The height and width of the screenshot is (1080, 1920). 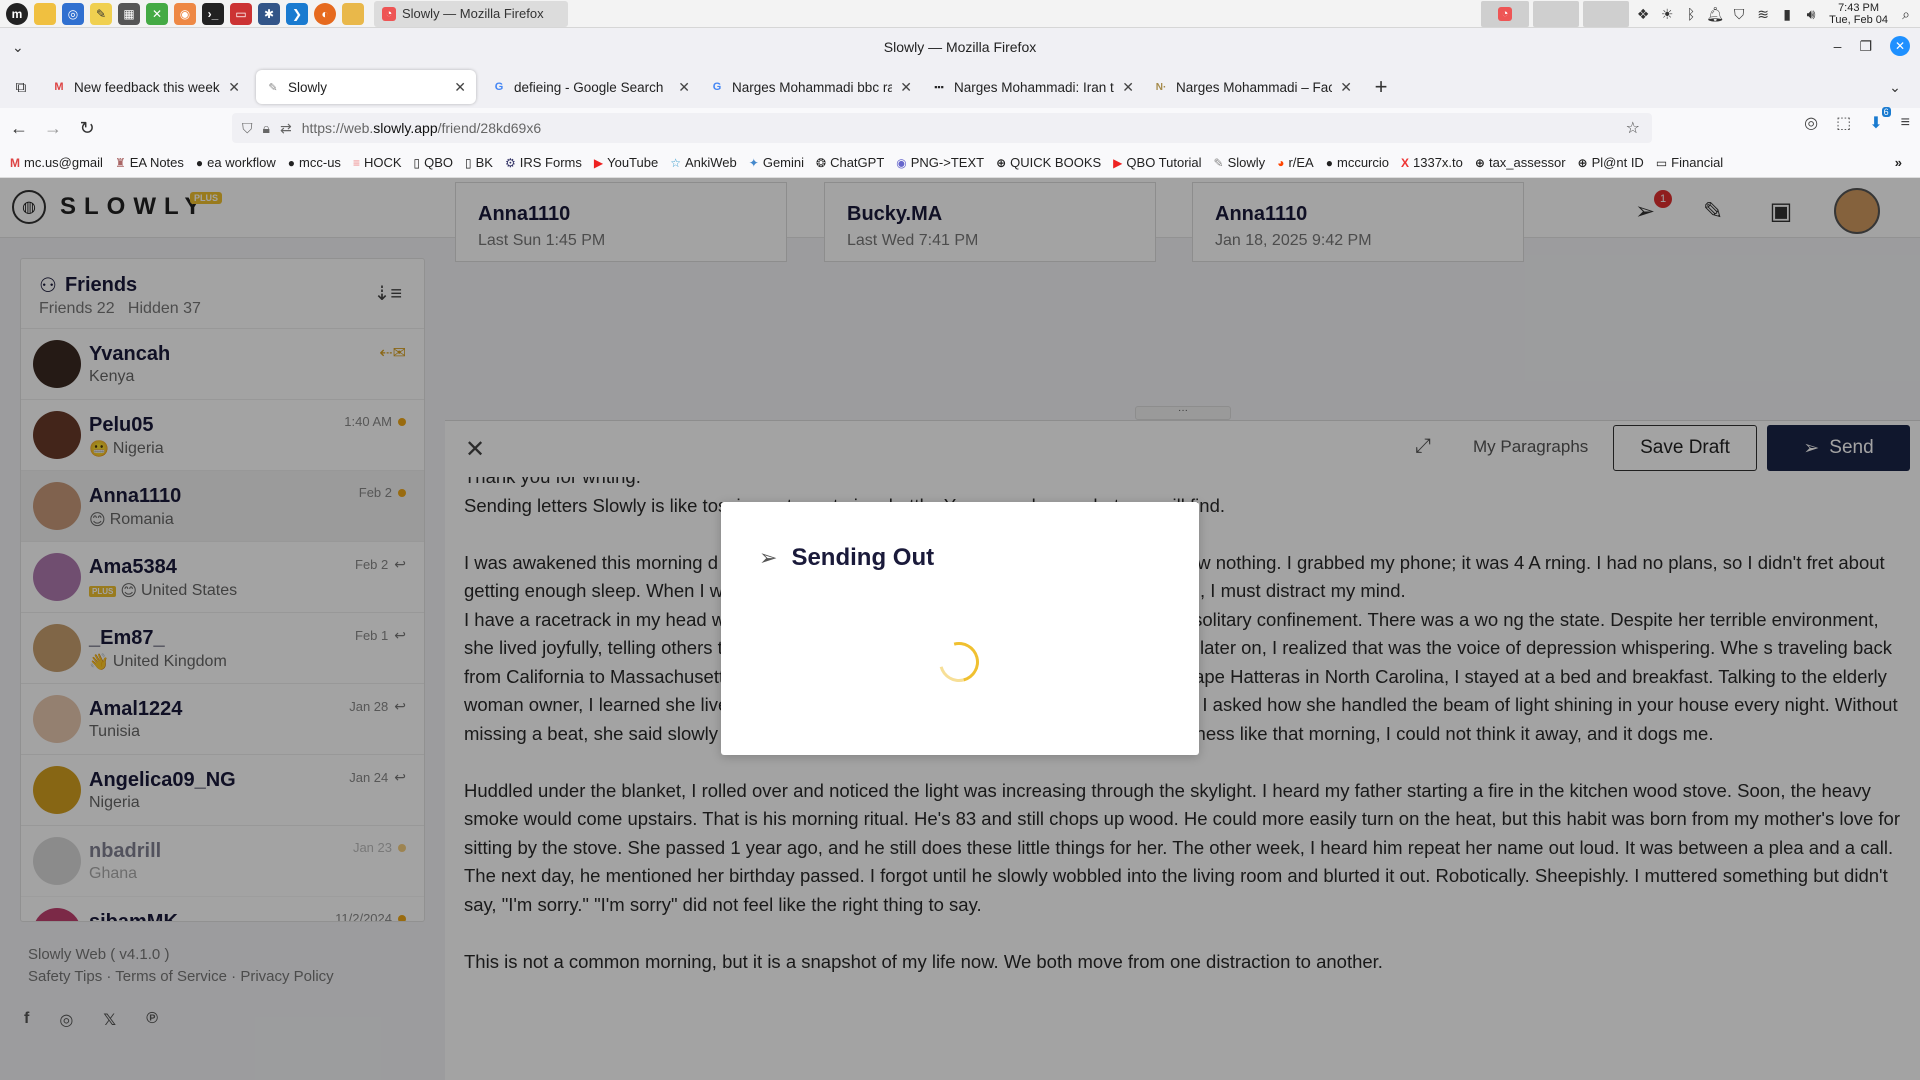 What do you see at coordinates (286, 128) in the screenshot?
I see `permissions-icon: ⇄` at bounding box center [286, 128].